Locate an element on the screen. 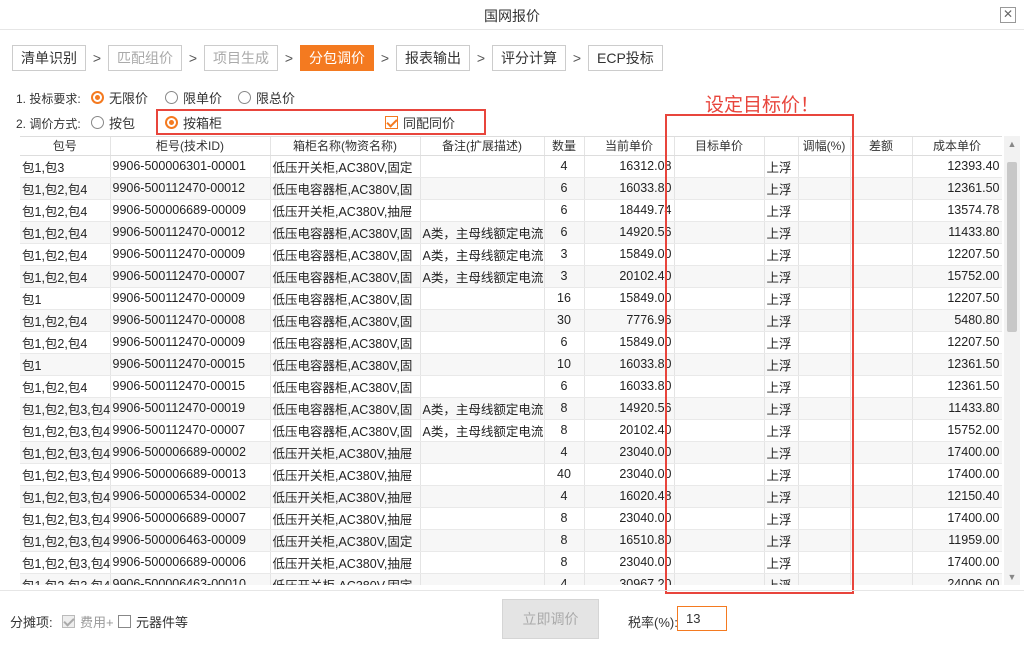  col-header-difference: 差额 is located at coordinates (881, 146).